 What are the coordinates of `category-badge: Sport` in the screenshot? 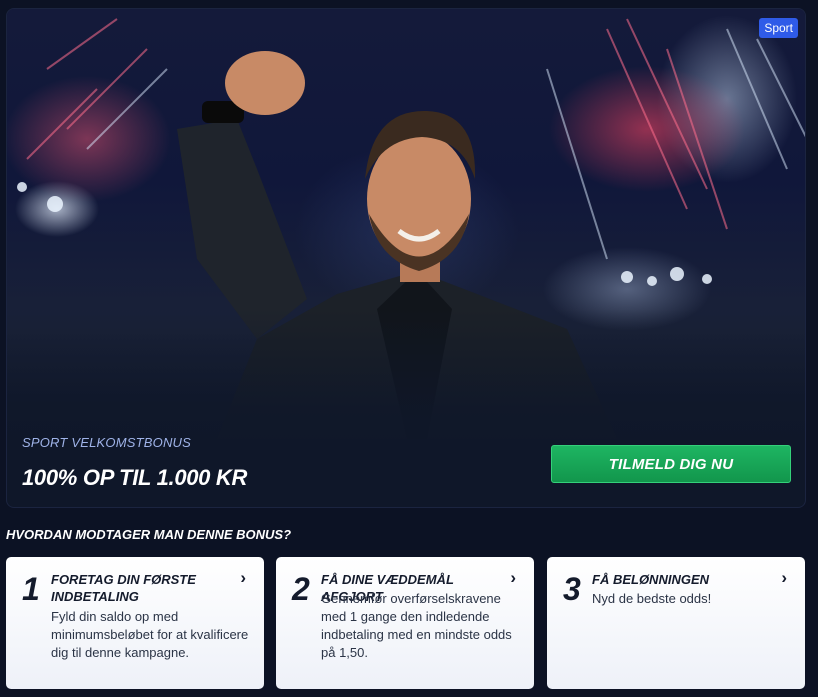 It's located at (778, 28).